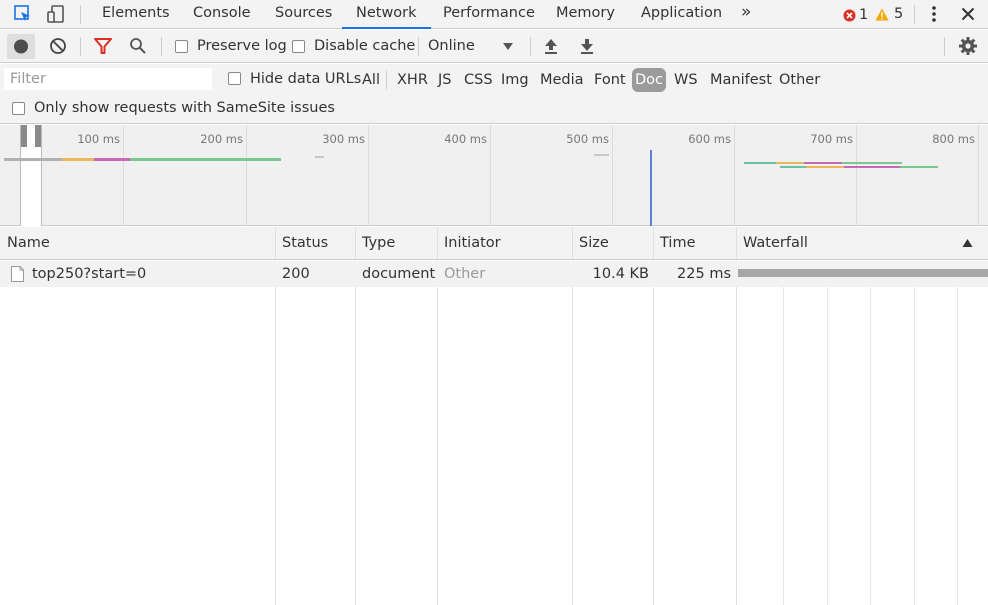 The height and width of the screenshot is (605, 988). What do you see at coordinates (303, 14) in the screenshot?
I see `tab-sources: Sources` at bounding box center [303, 14].